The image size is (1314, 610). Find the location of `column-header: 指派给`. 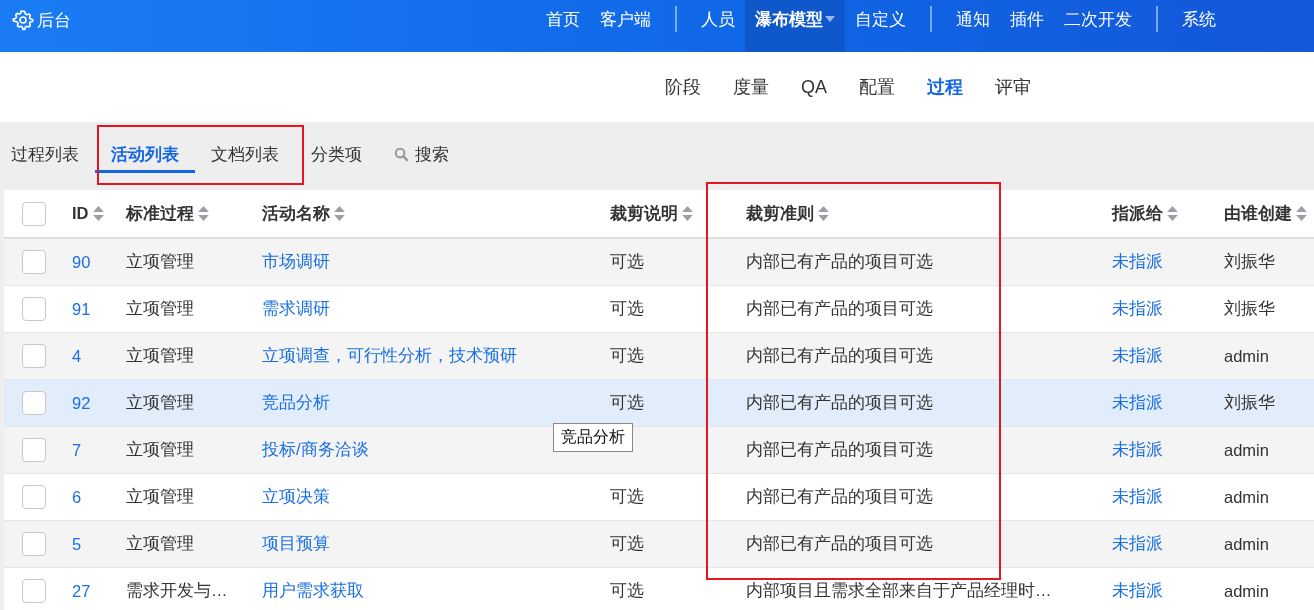

column-header: 指派给 is located at coordinates (1145, 213).